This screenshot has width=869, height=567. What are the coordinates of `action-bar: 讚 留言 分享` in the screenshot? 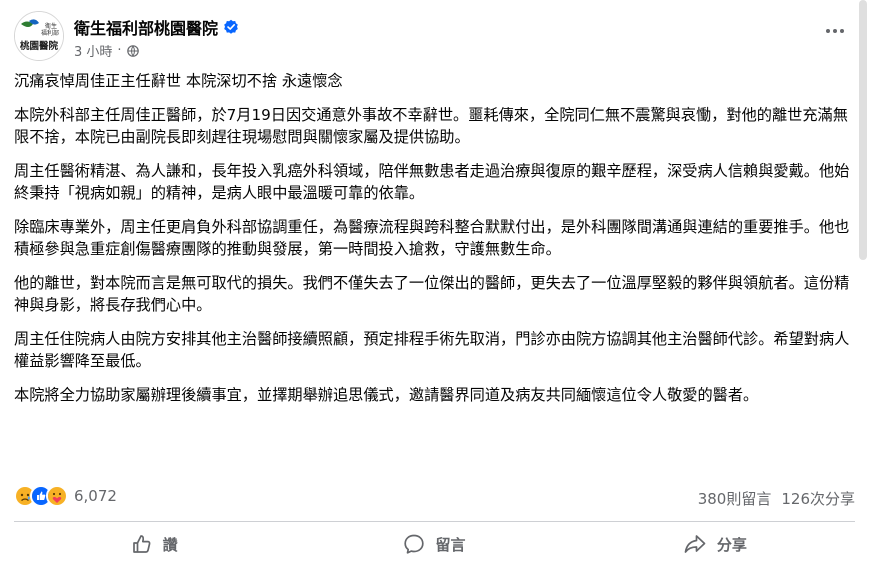 It's located at (434, 544).